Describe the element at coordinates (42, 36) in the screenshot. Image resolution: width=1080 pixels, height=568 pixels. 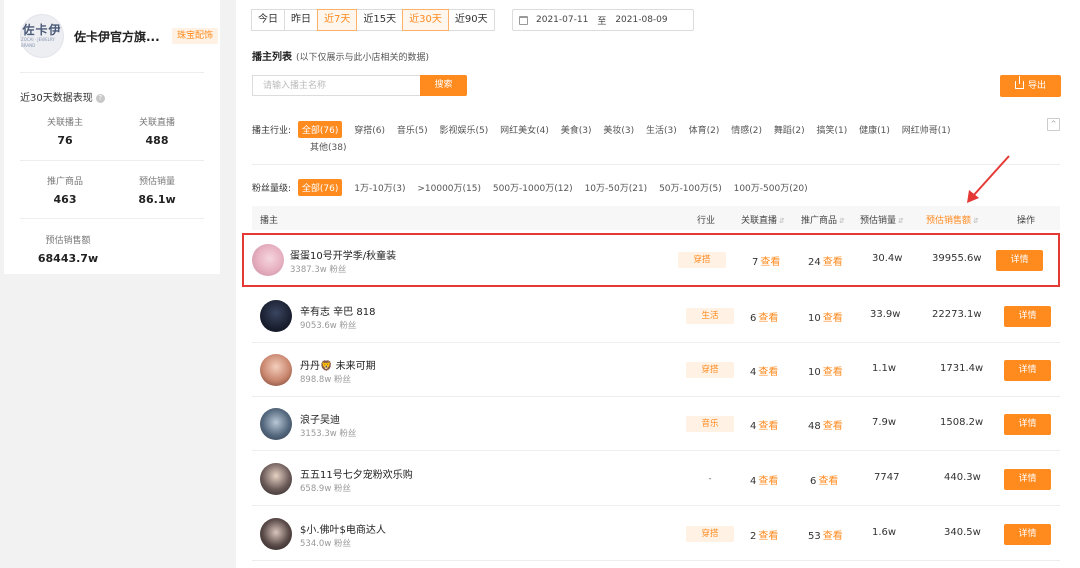
I see `store-logo: 佐卡伊 ZOCAI · JEWELRY BRAND` at that location.